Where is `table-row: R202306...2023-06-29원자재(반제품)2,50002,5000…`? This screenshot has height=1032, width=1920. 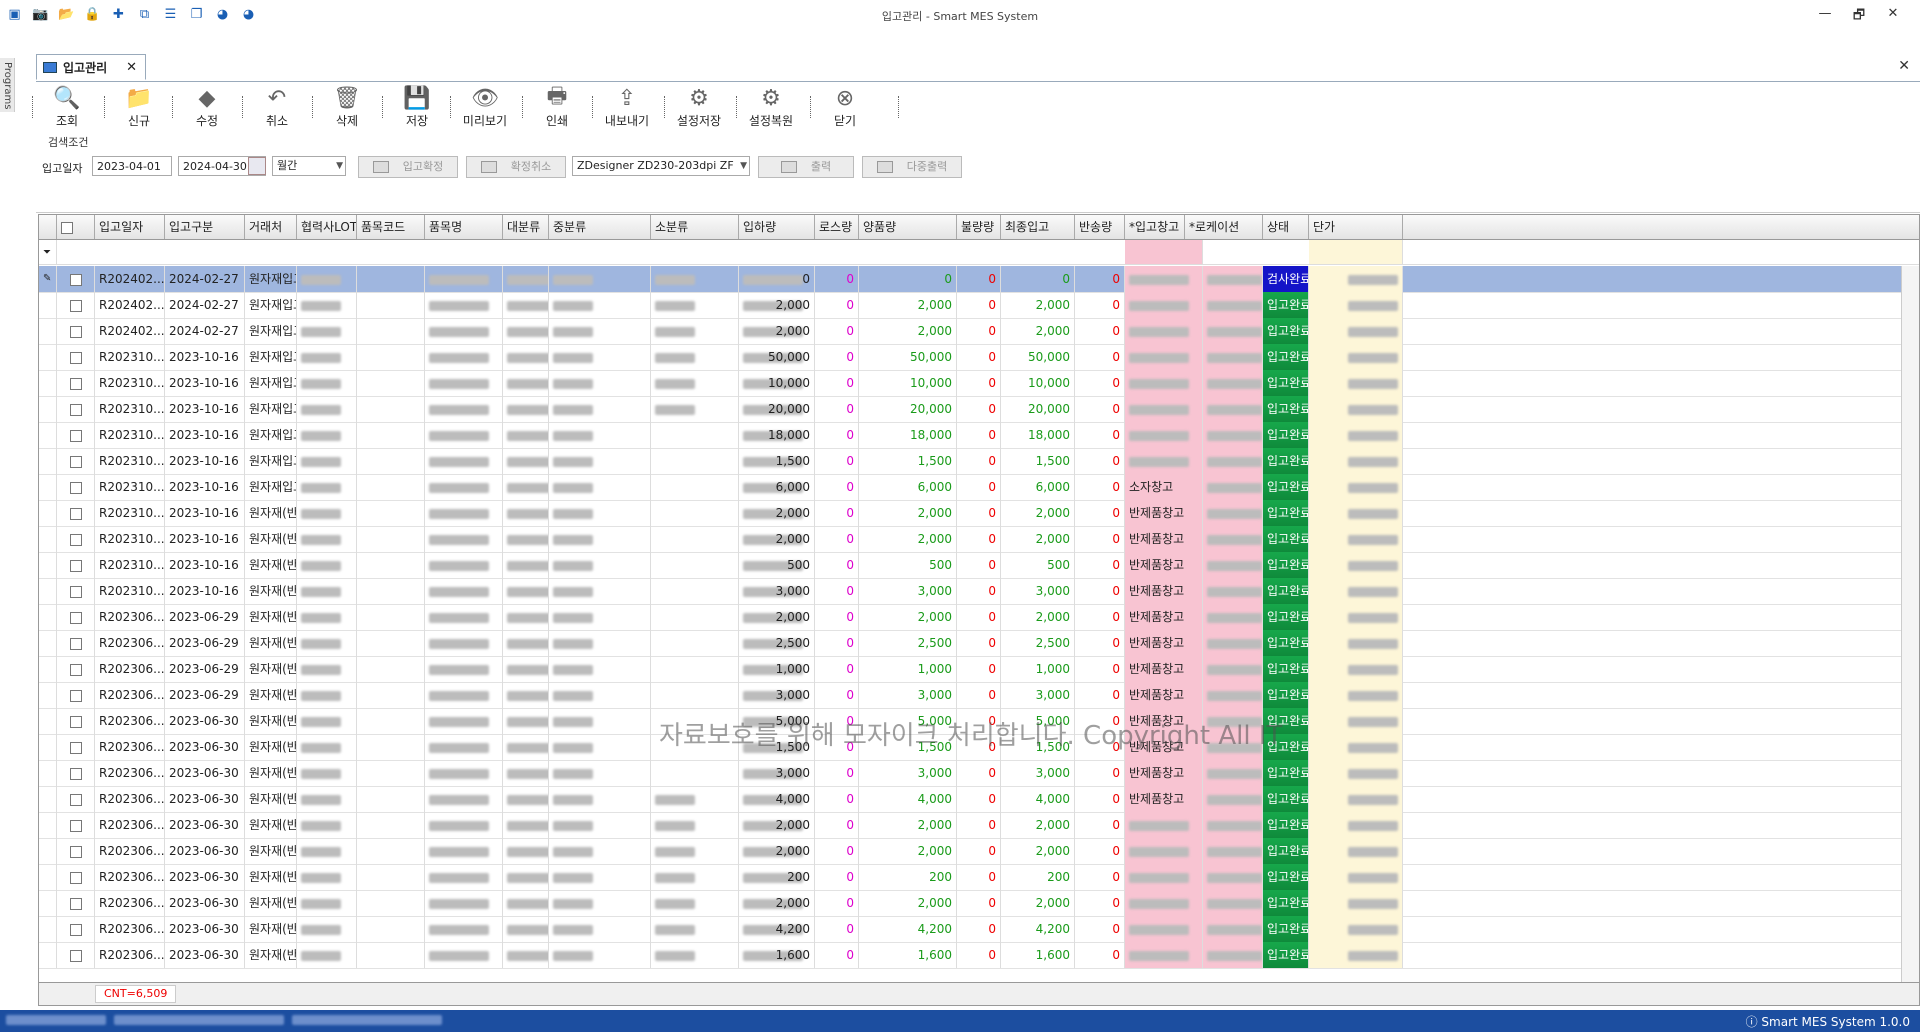 table-row: R202306...2023-06-29원자재(반제품)2,50002,5000… is located at coordinates (979, 643).